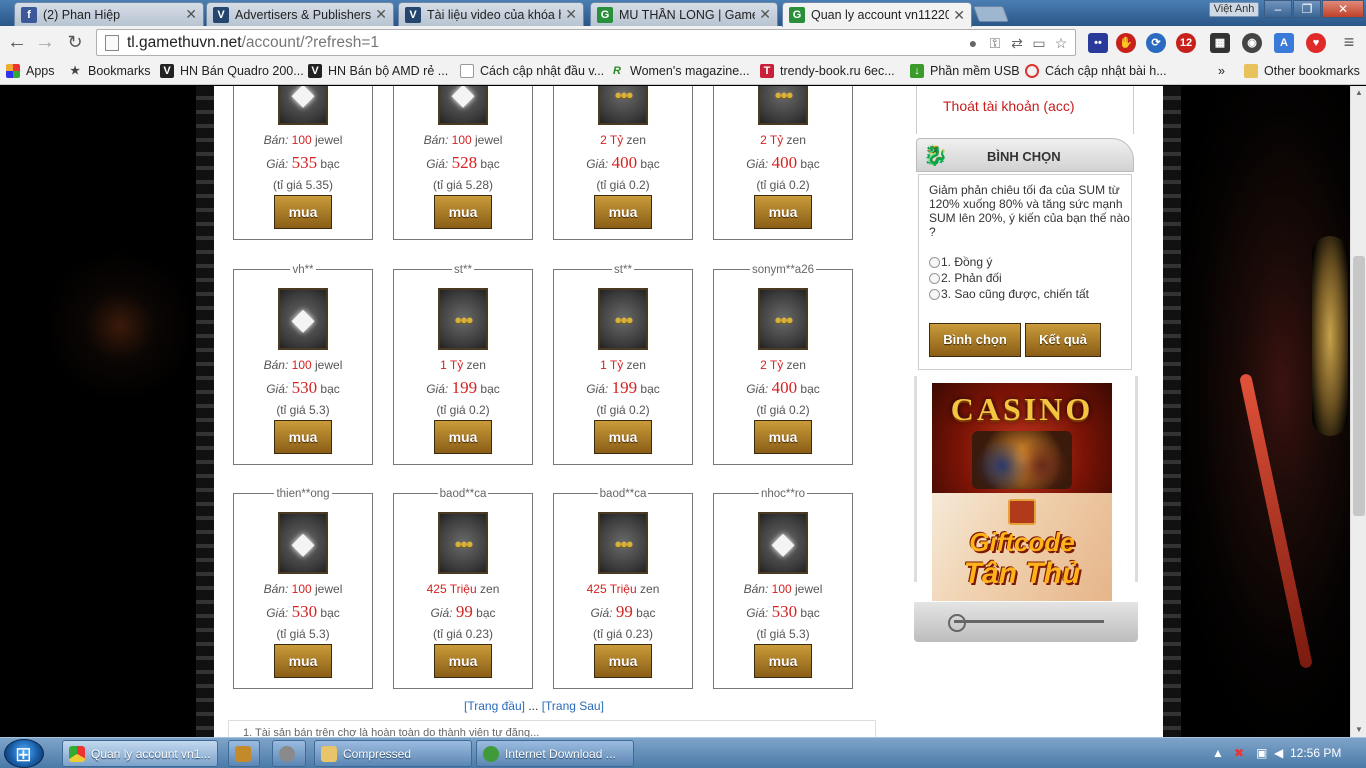  Describe the element at coordinates (1358, 93) in the screenshot. I see `scroll-up-arrow-icon: ▲` at that location.